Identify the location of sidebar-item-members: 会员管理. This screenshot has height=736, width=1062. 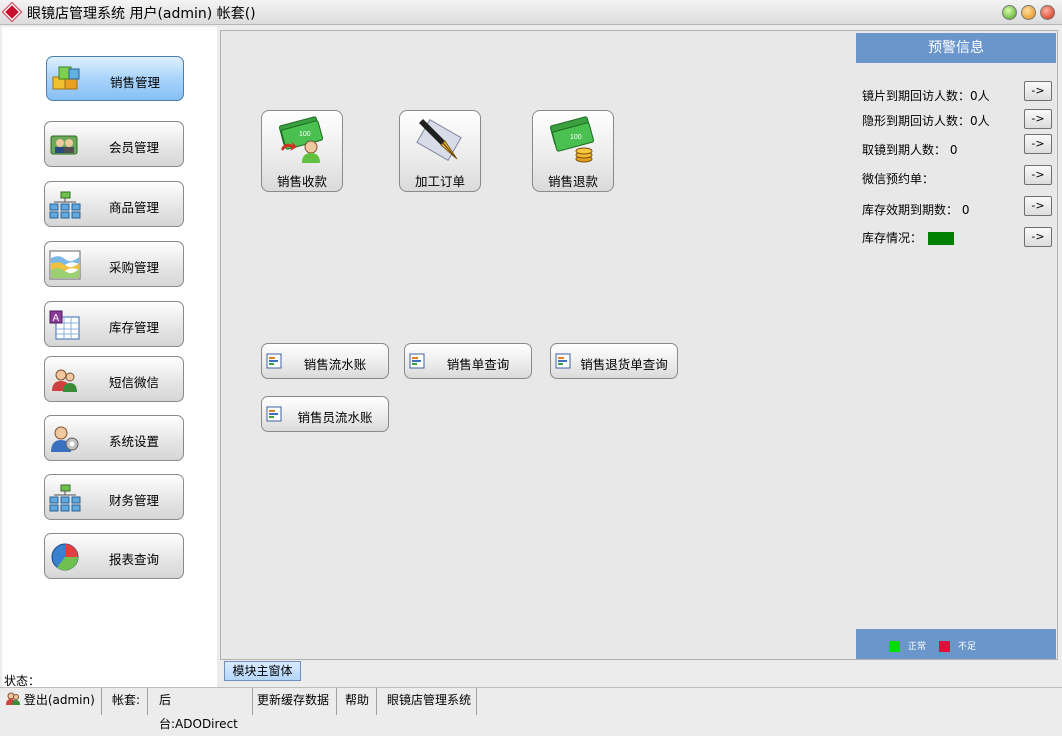
(114, 144).